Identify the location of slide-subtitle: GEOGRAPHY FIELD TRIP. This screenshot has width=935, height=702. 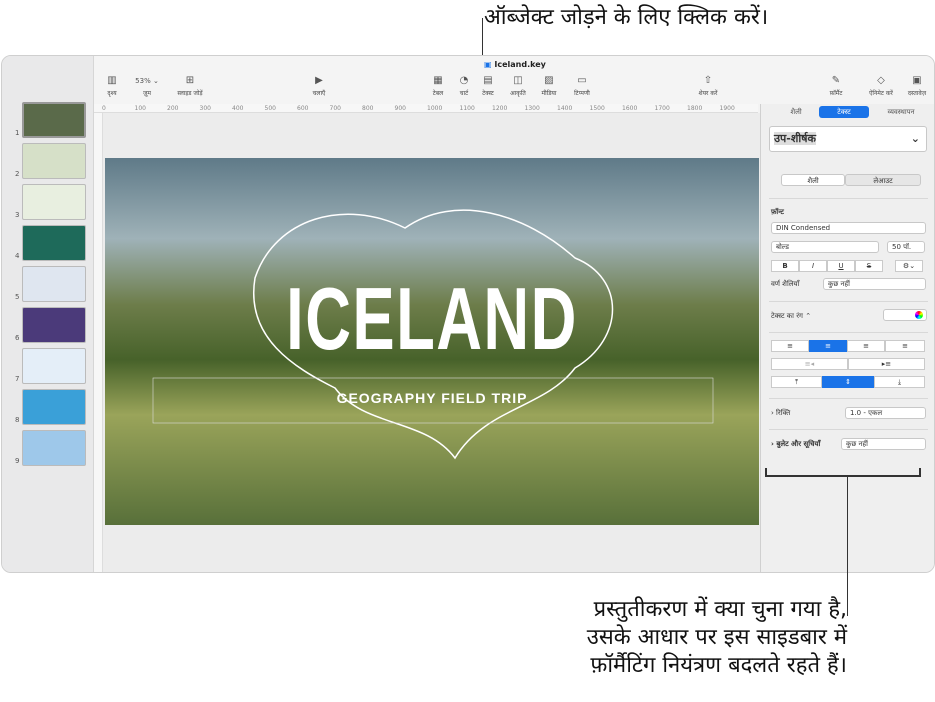
(432, 398).